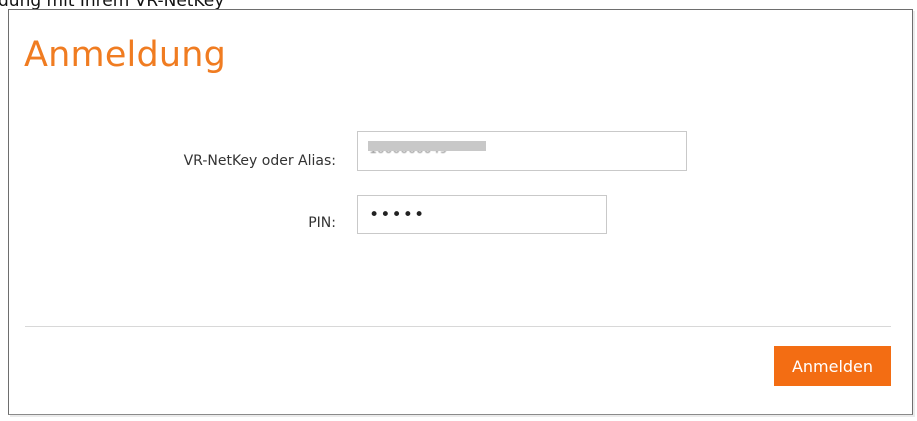  I want to click on pin-value: •••••, so click(397, 215).